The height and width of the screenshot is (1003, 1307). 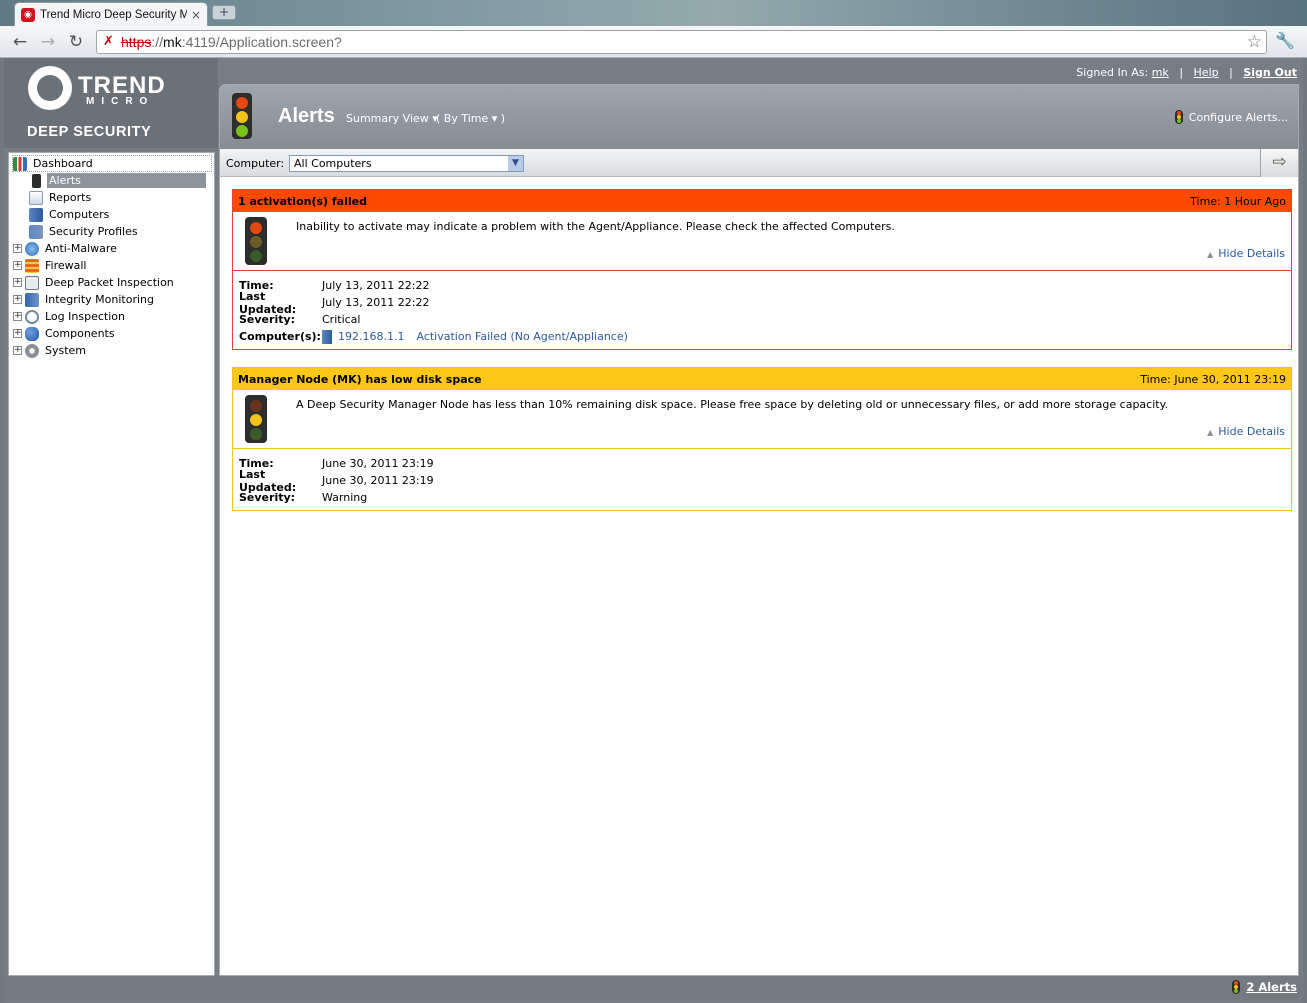 What do you see at coordinates (76, 42) in the screenshot?
I see `reload-icon: ↻` at bounding box center [76, 42].